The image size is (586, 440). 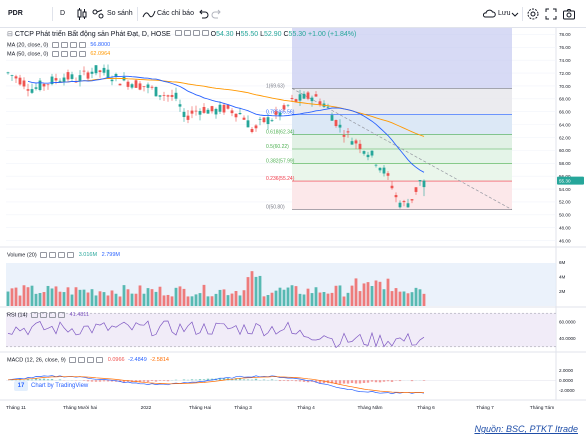 What do you see at coordinates (280, 133) in the screenshot?
I see `fib-level-label: 0.618(62.34)` at bounding box center [280, 133].